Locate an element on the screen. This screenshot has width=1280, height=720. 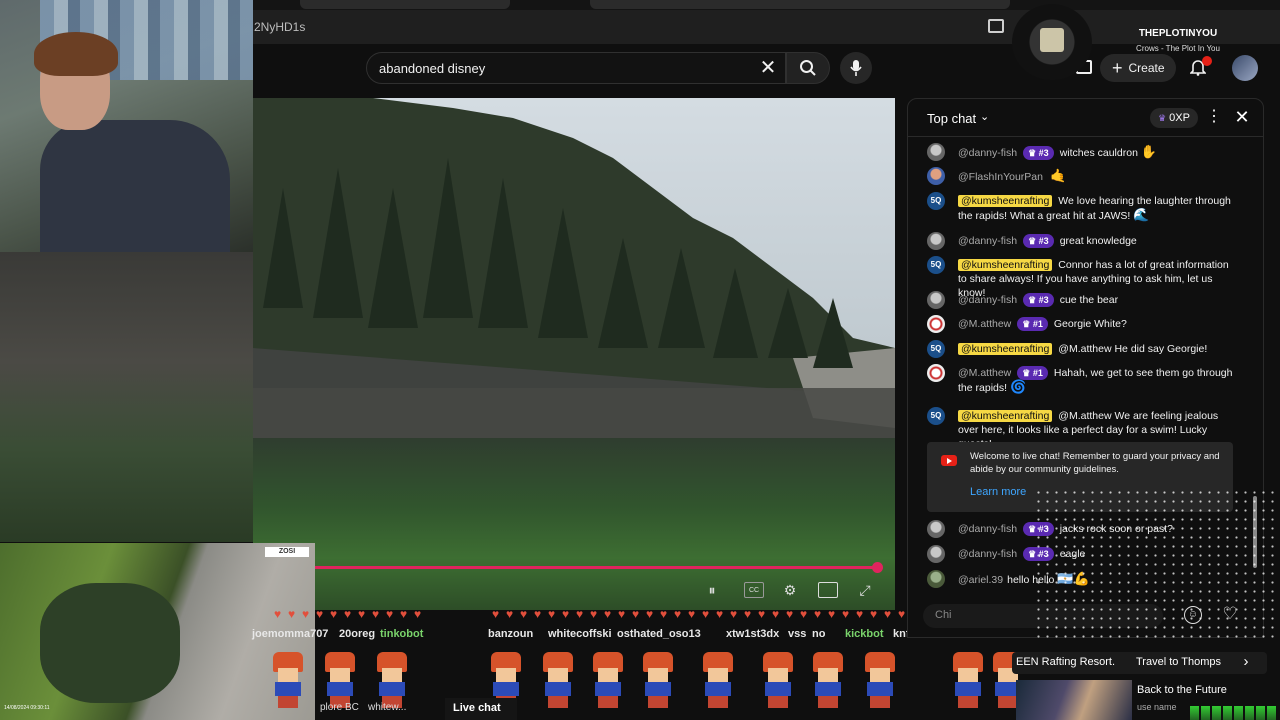
address-bar-text: 2NyHD1s is located at coordinates (279, 27).